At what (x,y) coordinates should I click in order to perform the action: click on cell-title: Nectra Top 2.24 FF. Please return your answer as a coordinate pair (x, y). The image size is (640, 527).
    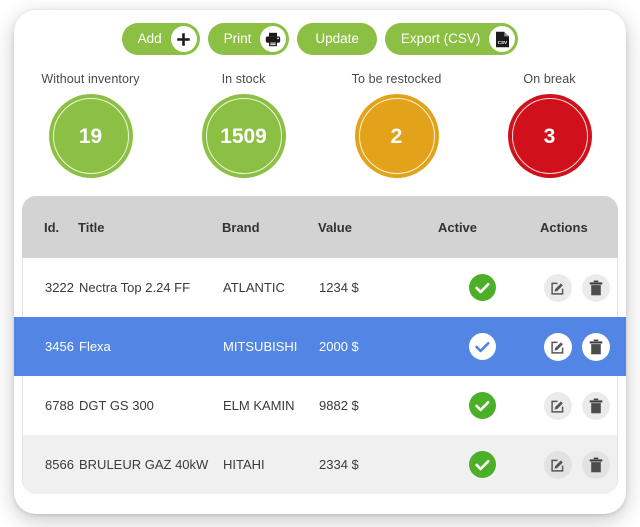
    Looking at the image, I should click on (135, 287).